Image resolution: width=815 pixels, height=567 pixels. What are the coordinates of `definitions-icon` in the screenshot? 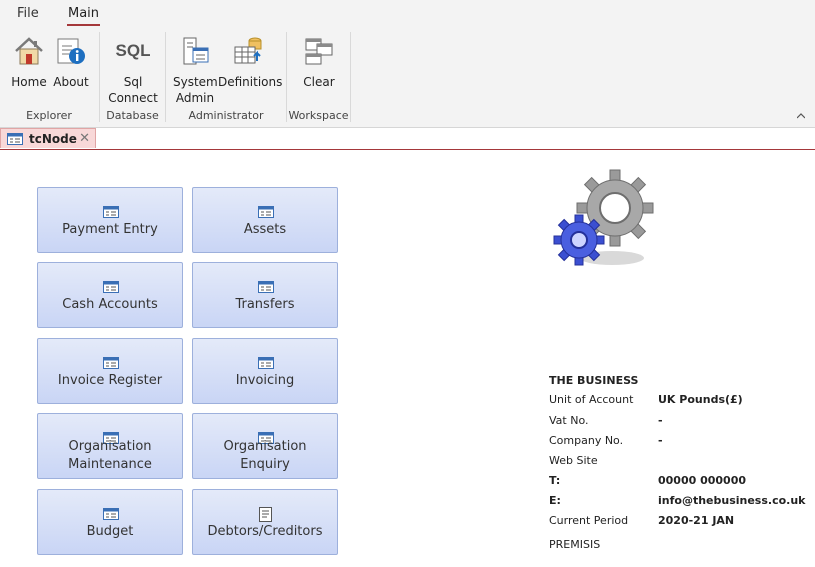 It's located at (248, 51).